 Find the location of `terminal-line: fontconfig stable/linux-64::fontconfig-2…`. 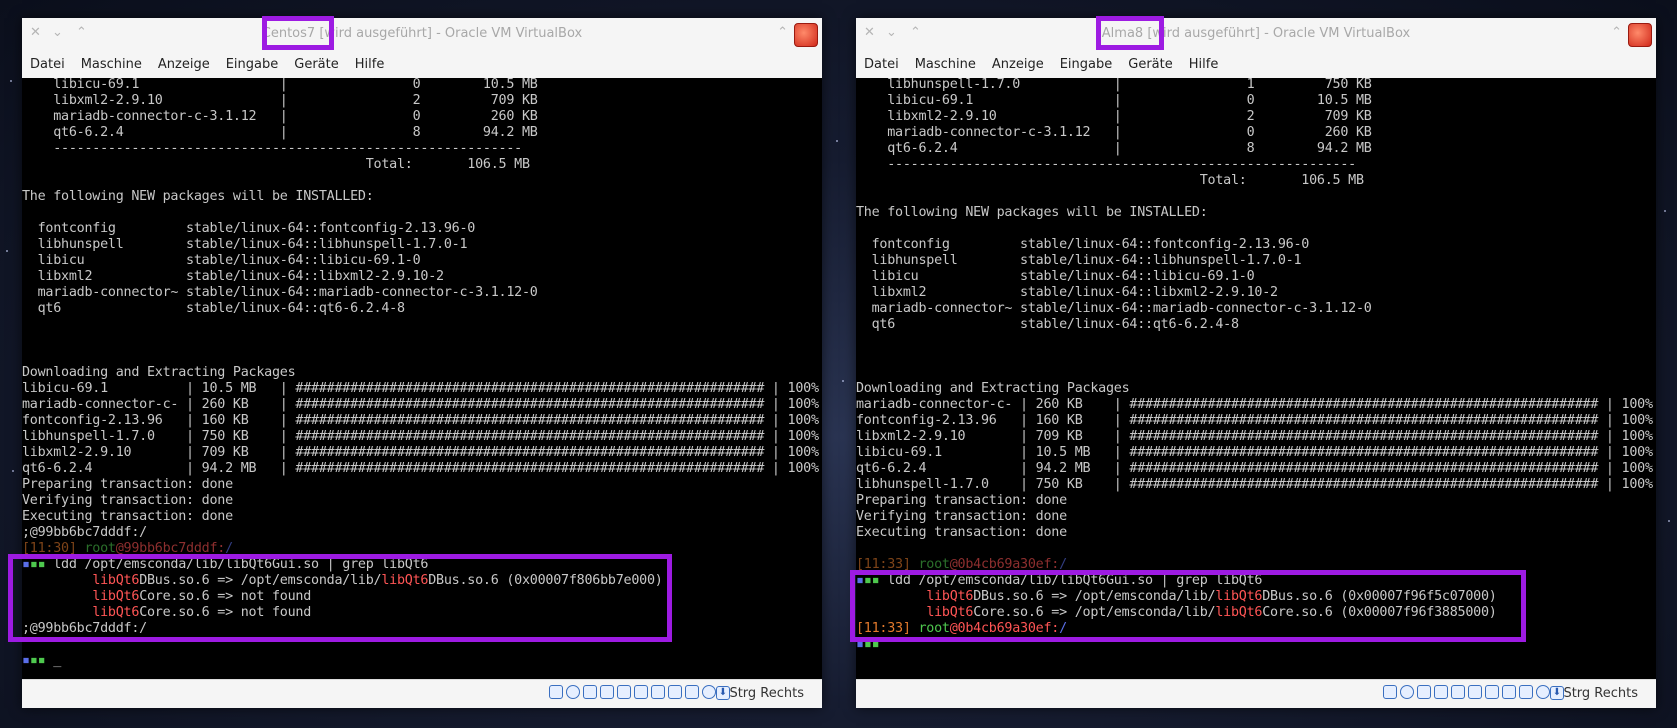

terminal-line: fontconfig stable/linux-64::fontconfig-2… is located at coordinates (1083, 244).